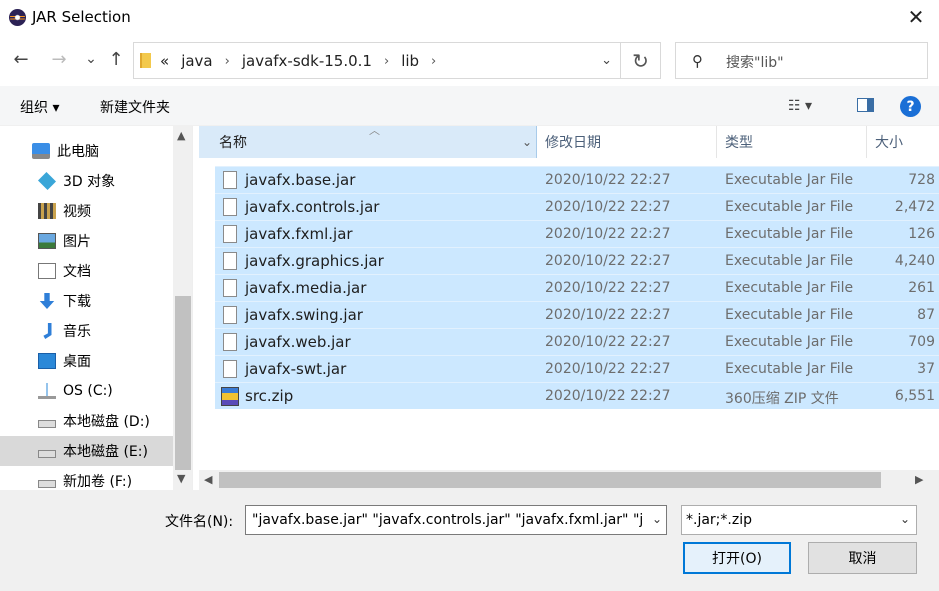 The image size is (939, 591). I want to click on cube-icon, so click(47, 181).